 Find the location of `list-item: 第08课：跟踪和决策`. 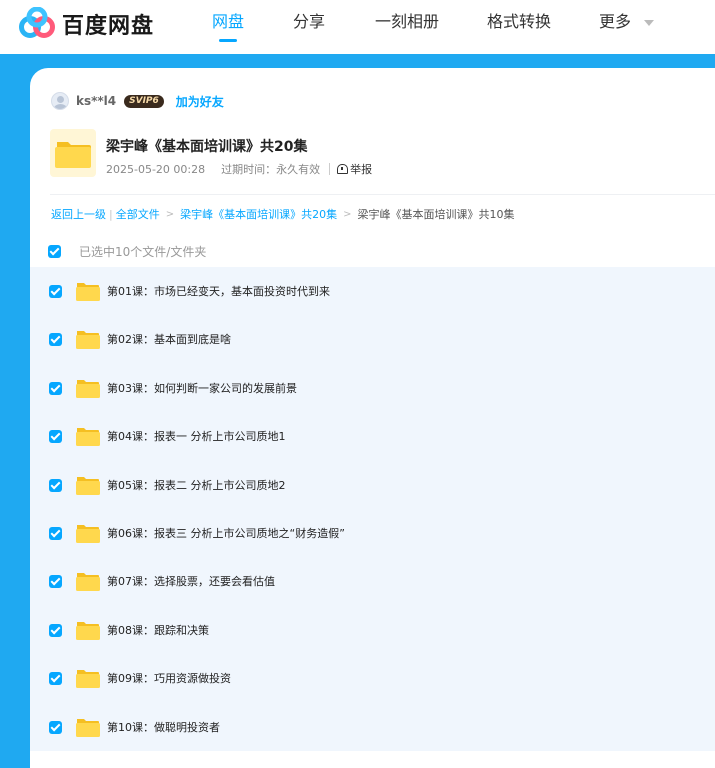

list-item: 第08课：跟踪和决策 is located at coordinates (372, 630).